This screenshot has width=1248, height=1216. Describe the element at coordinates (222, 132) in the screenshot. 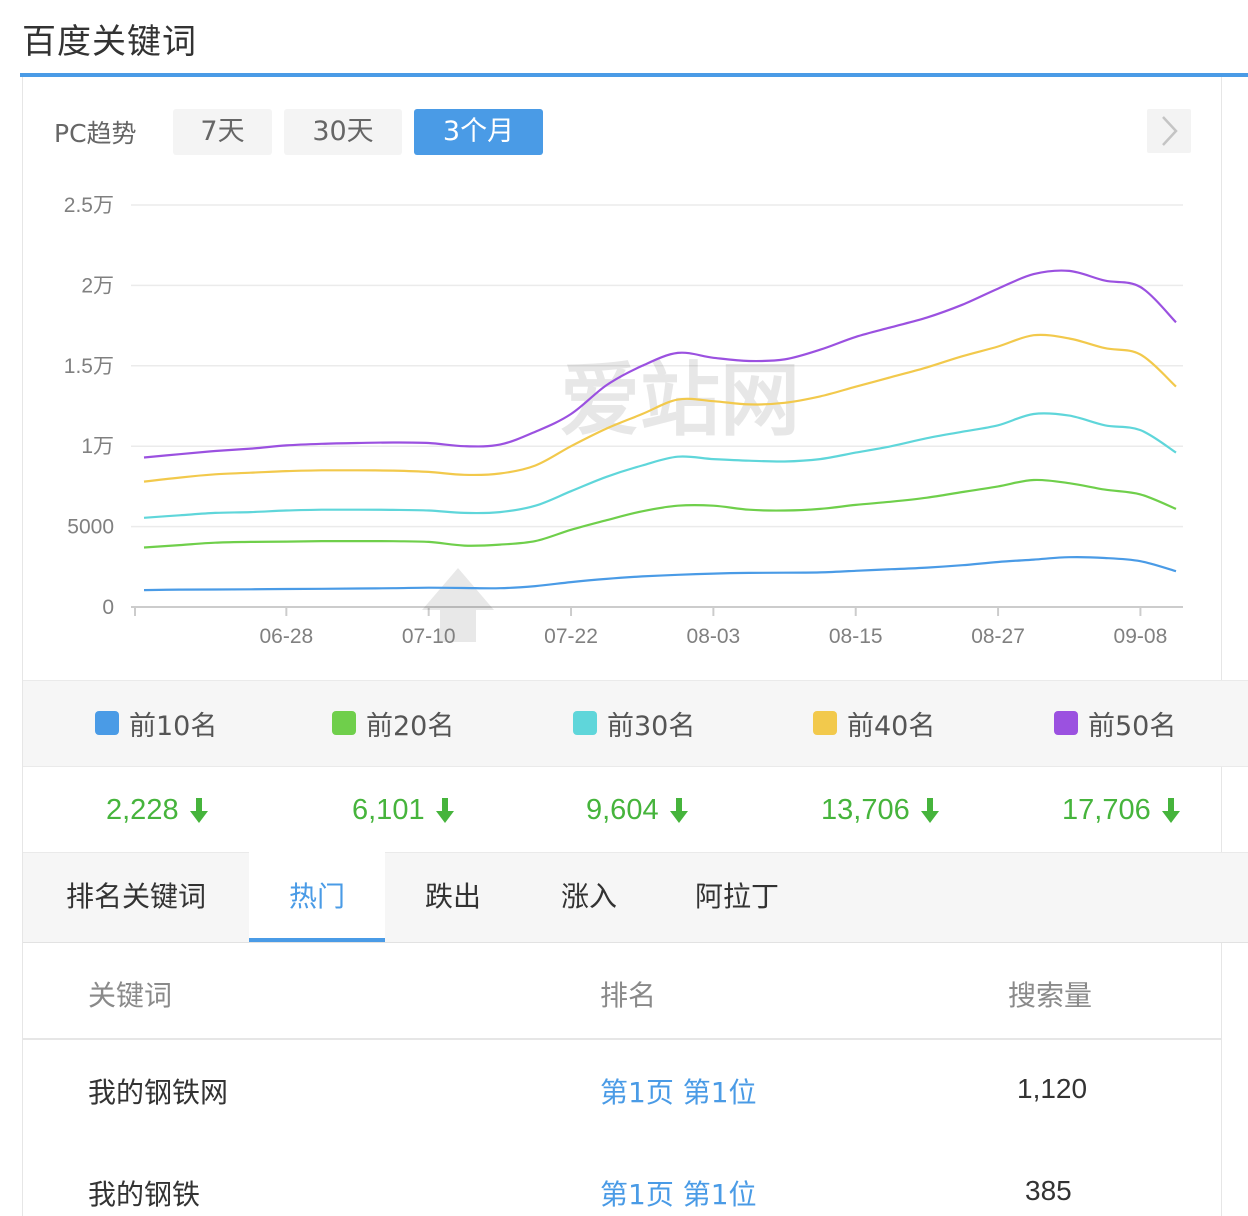

I see `range-7d-button: 7天` at that location.